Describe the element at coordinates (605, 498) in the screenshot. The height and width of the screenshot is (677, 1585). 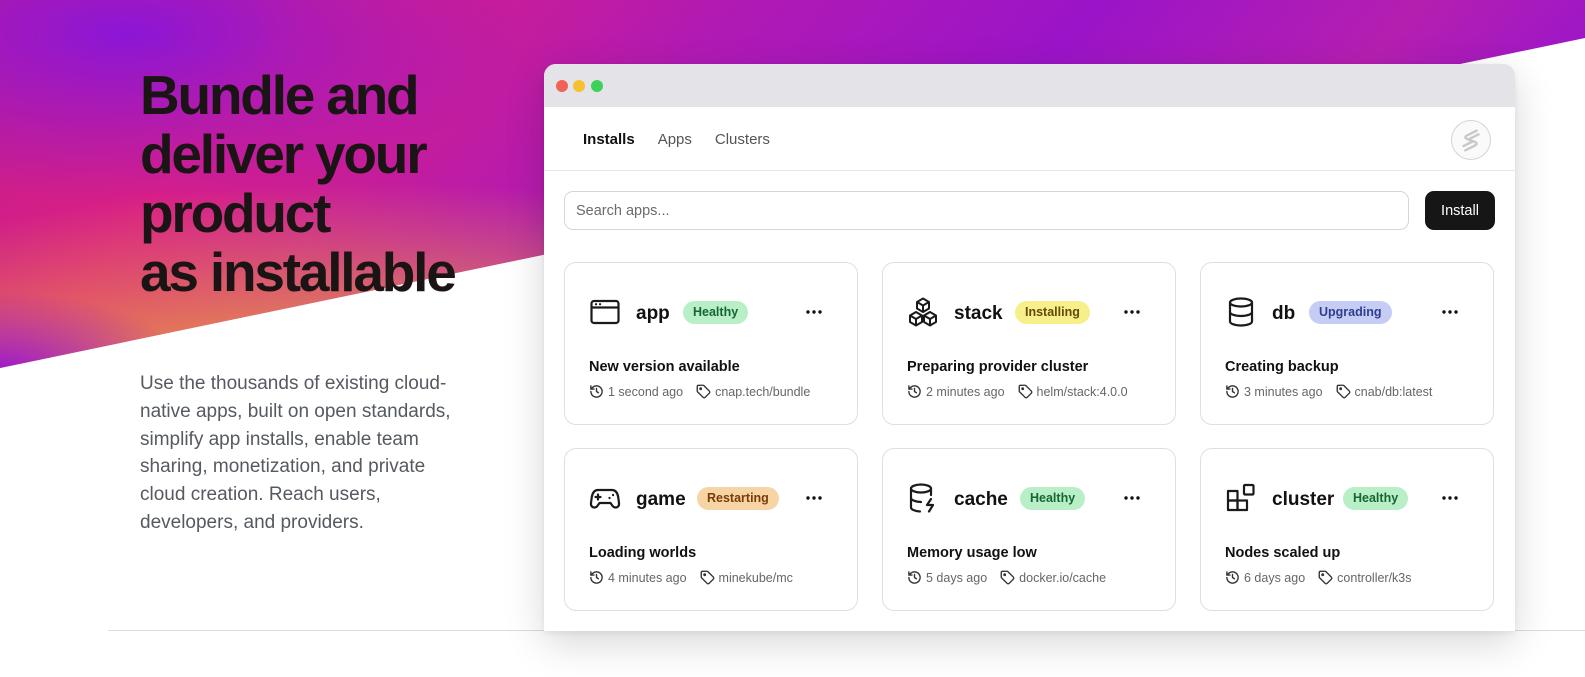
I see `gamepad-icon` at that location.